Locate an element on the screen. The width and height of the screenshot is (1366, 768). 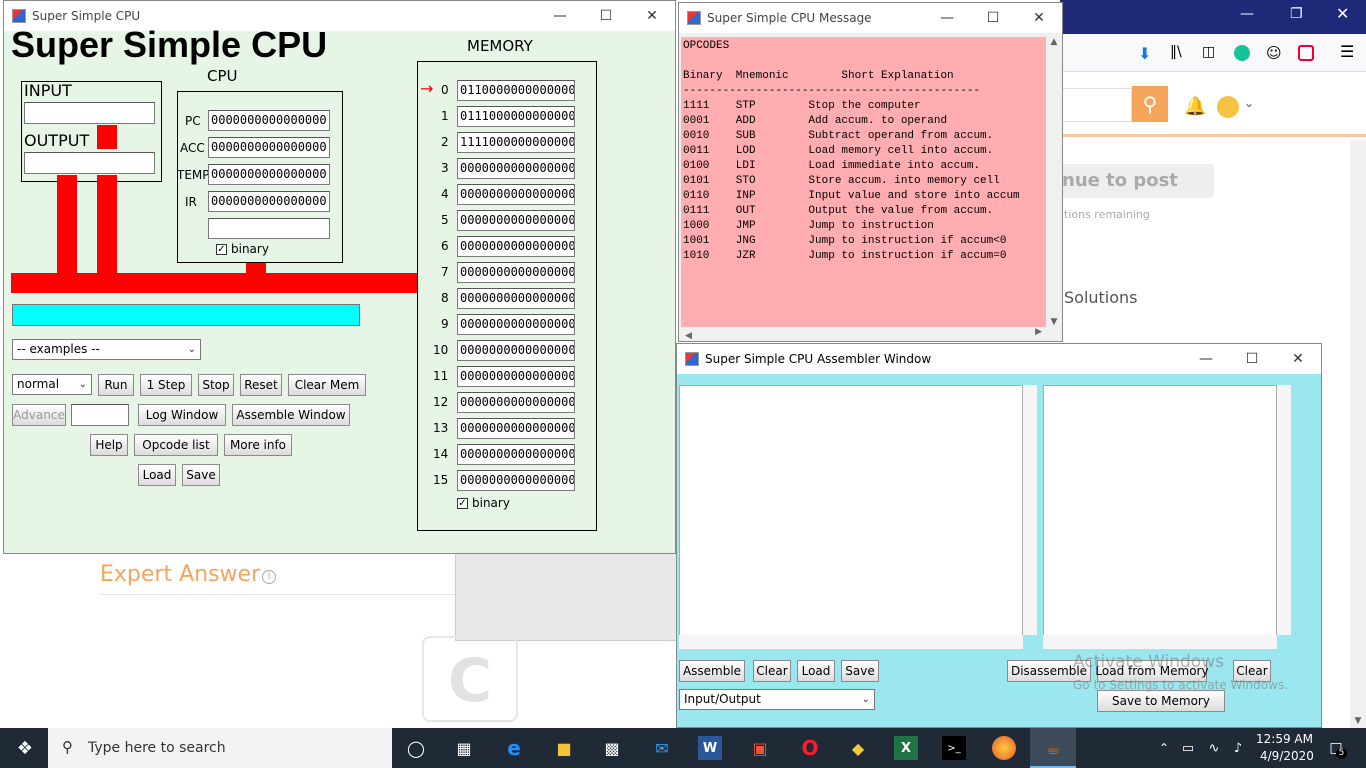
right-horizontal-scrollbar is located at coordinates (1160, 642).